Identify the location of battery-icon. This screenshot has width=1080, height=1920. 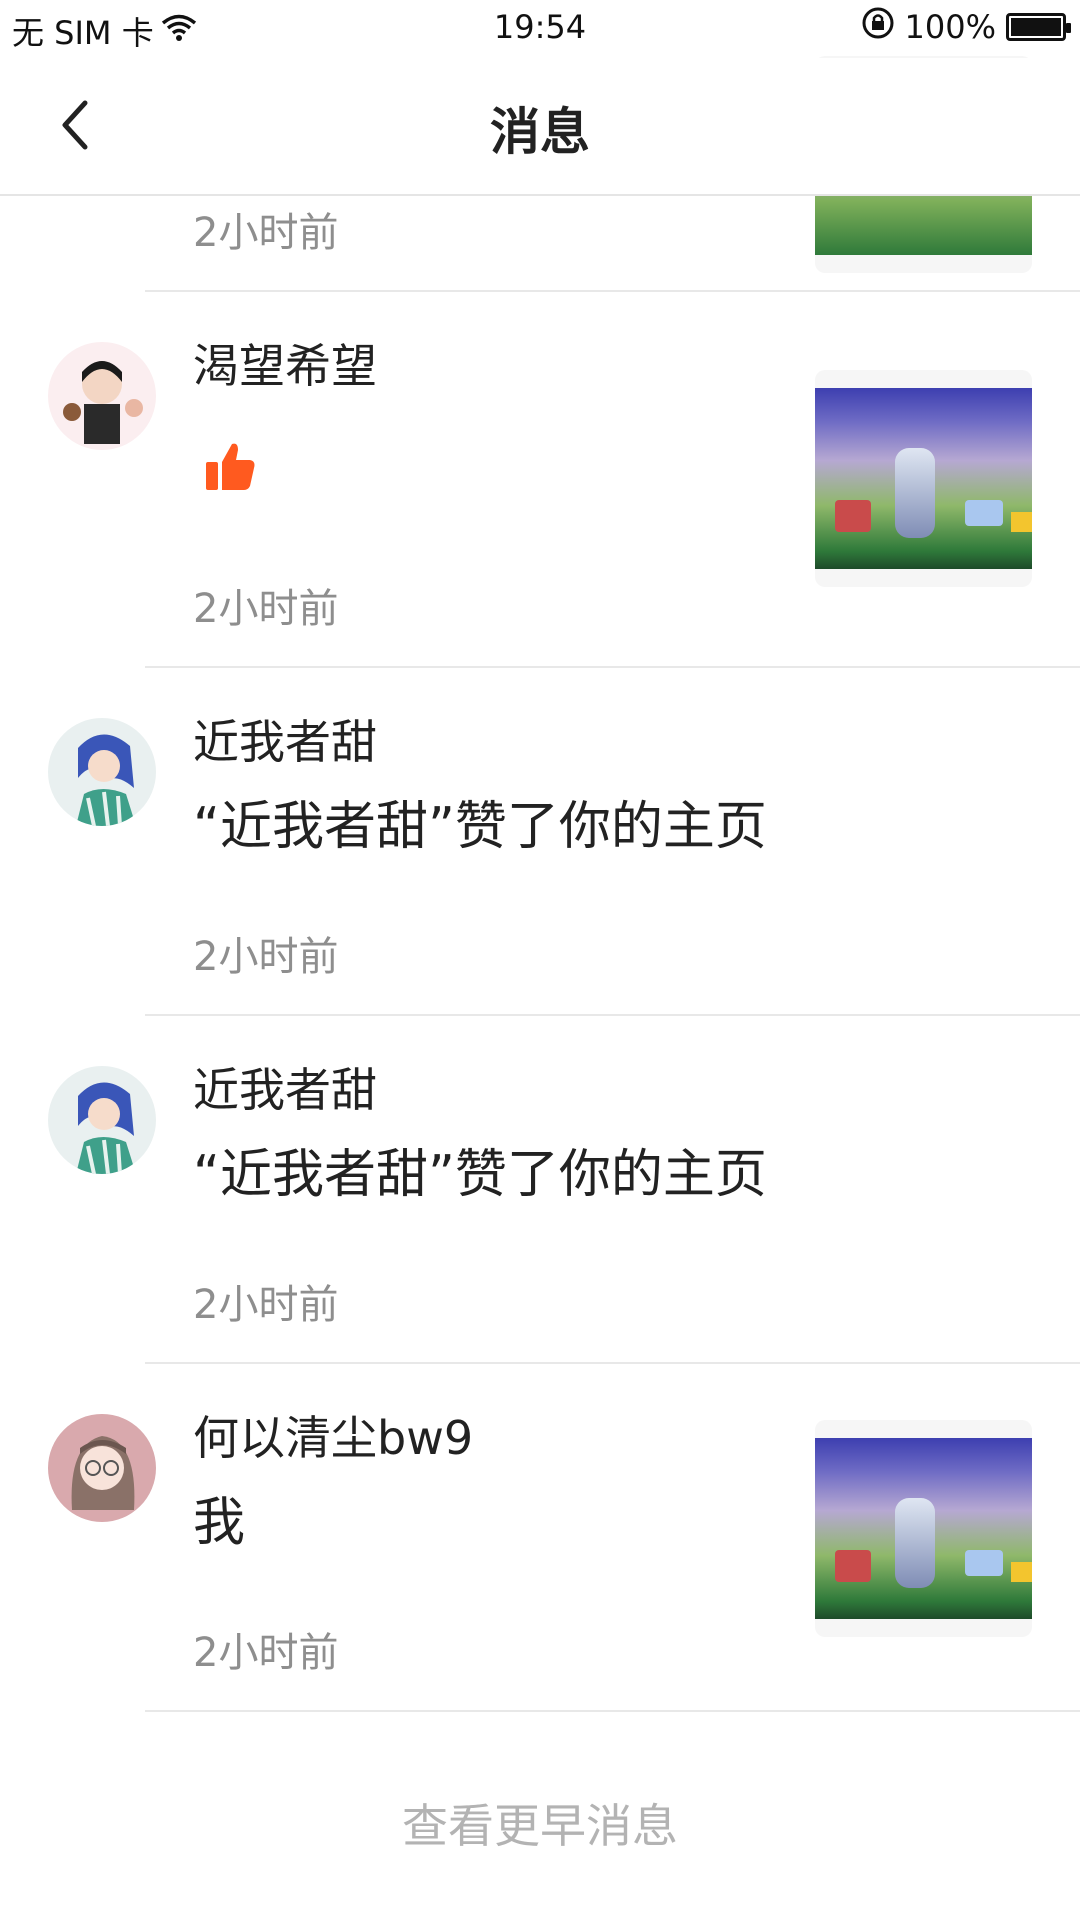
(1038, 27).